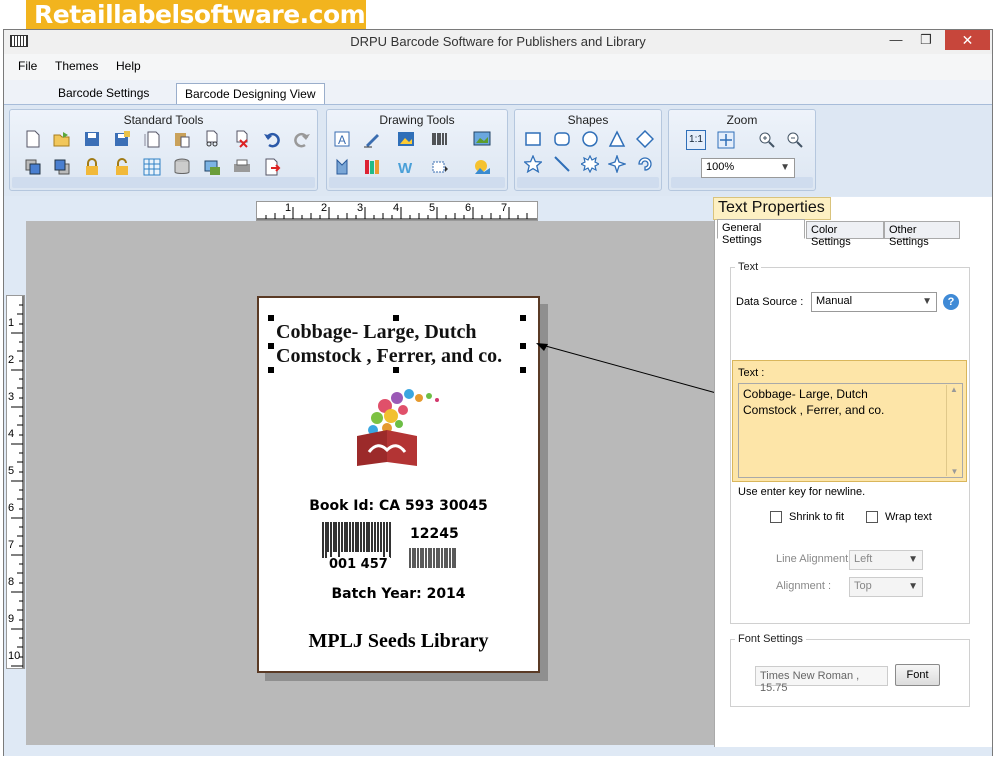  Describe the element at coordinates (917, 675) in the screenshot. I see `font-button: Font` at that location.